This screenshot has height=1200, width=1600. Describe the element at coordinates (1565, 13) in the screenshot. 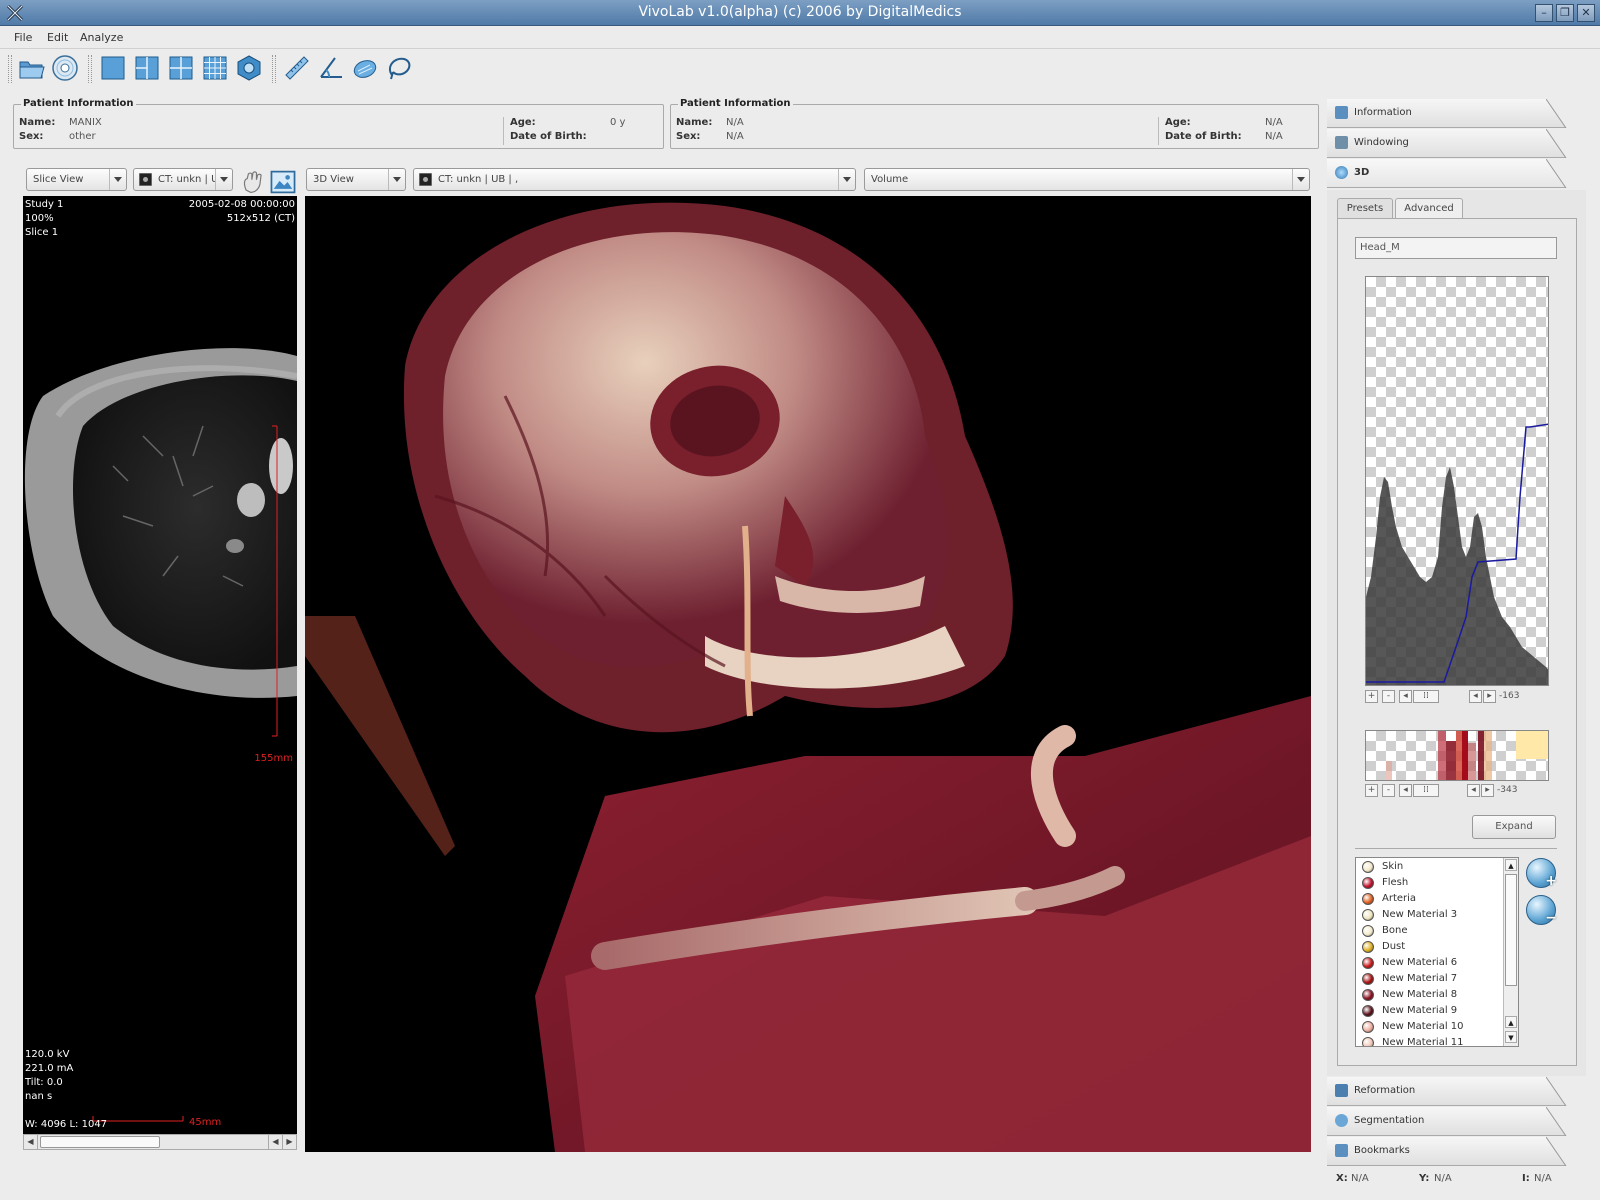

I see `maximize-button: ❐` at that location.